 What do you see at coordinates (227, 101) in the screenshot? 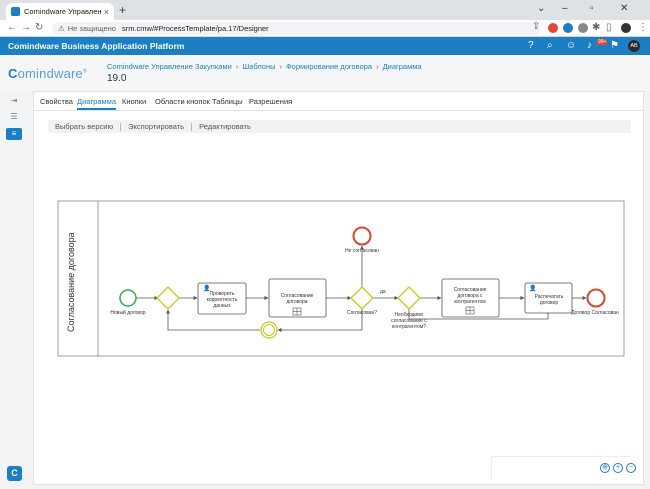
I see `tab-tables: Таблицы` at bounding box center [227, 101].